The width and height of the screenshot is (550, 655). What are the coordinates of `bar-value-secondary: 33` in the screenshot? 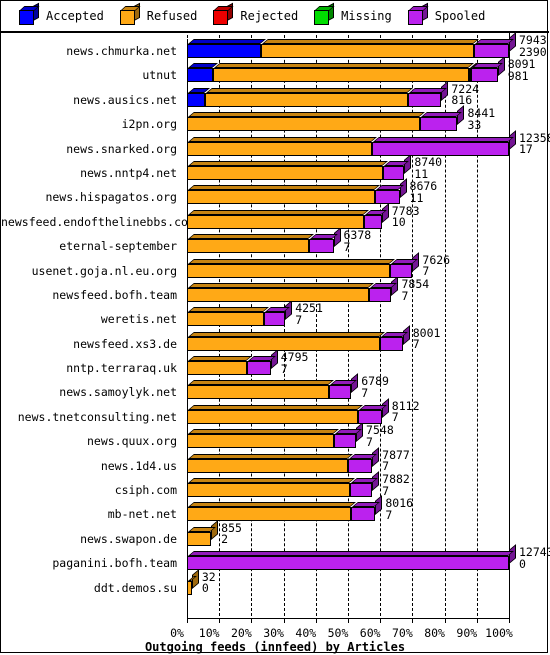 It's located at (474, 124).